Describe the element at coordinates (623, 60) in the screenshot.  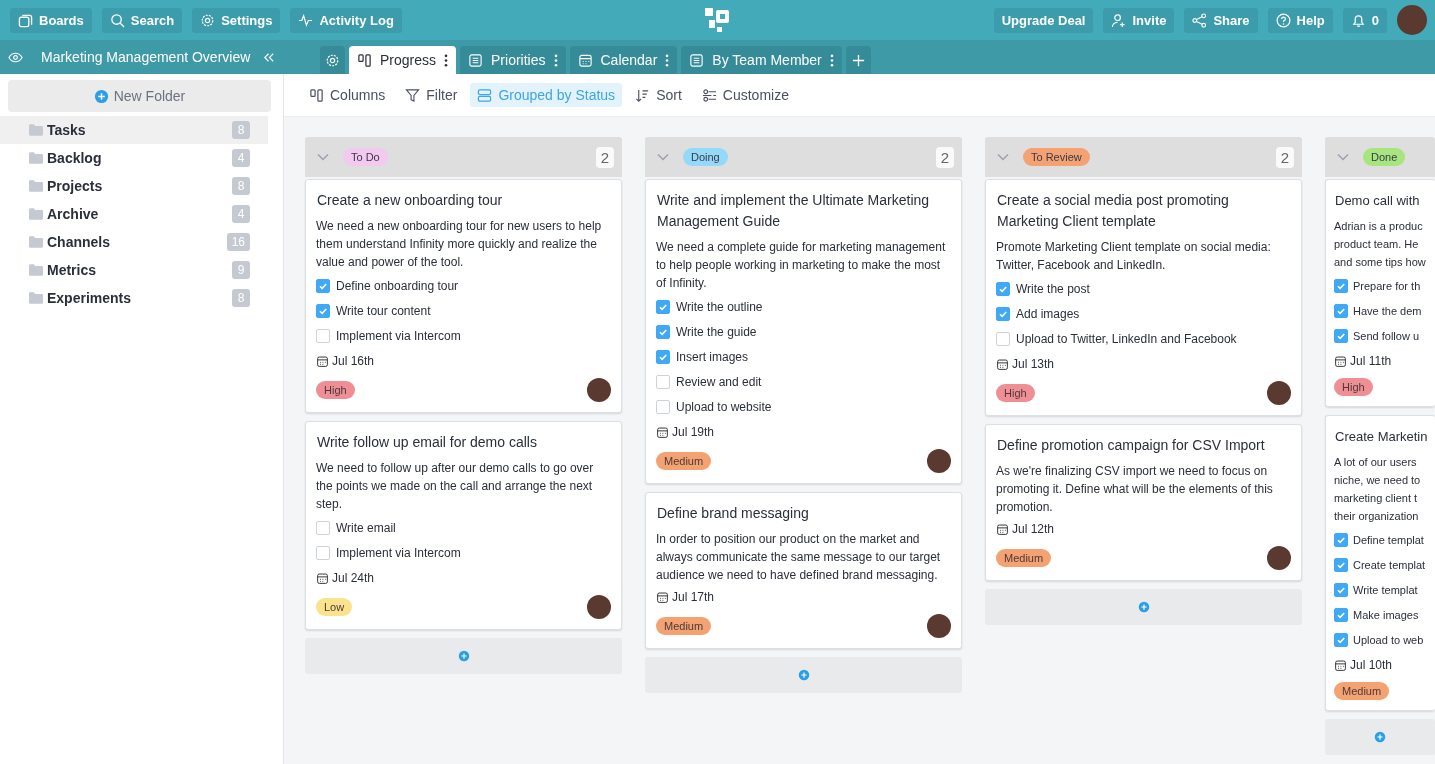
I see `view-tab: Calendar` at that location.